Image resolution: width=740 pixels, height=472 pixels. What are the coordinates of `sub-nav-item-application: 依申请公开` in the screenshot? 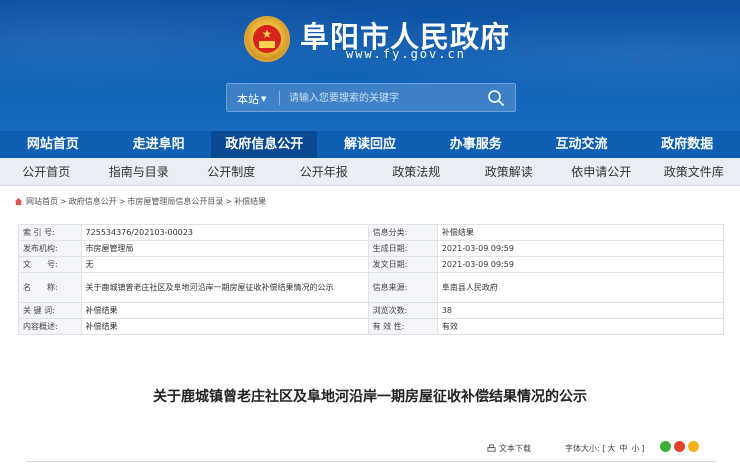 It's located at (601, 171).